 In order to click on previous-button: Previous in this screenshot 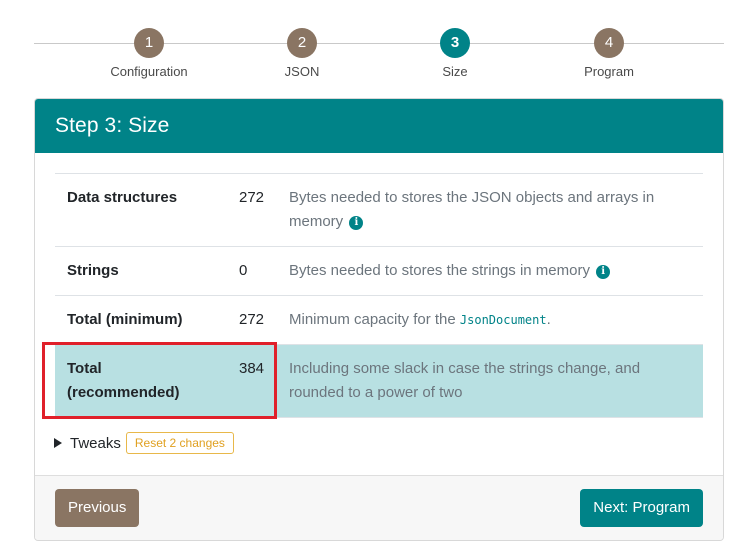, I will do `click(97, 508)`.